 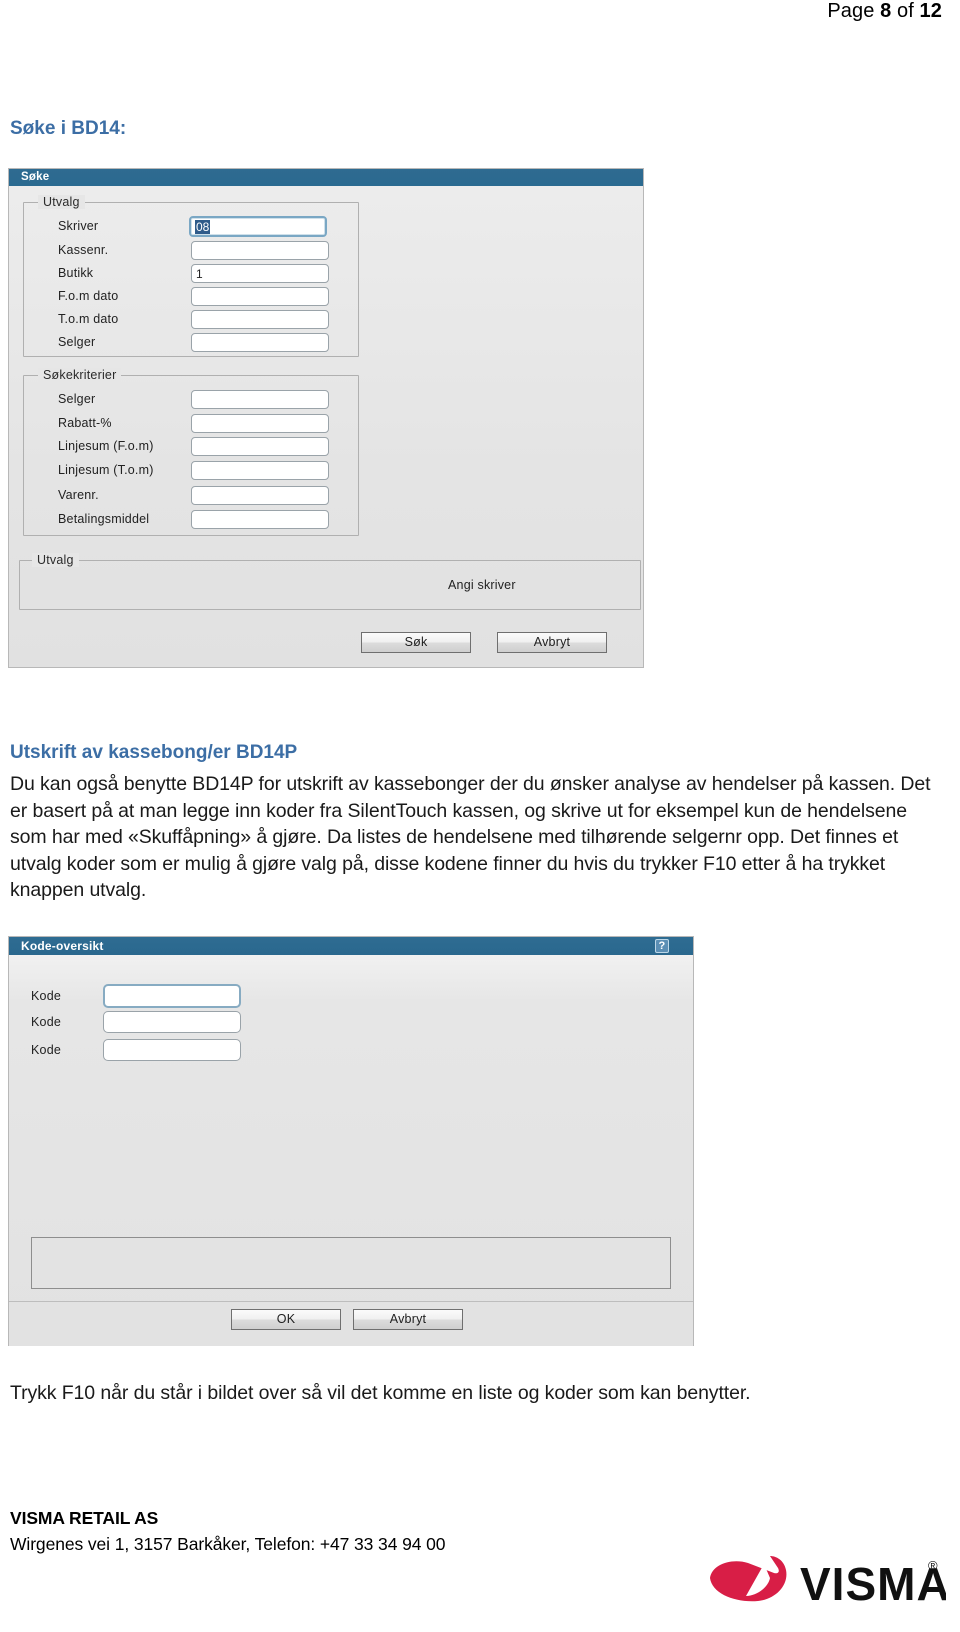 I want to click on input-selger-kriterier, so click(x=260, y=399).